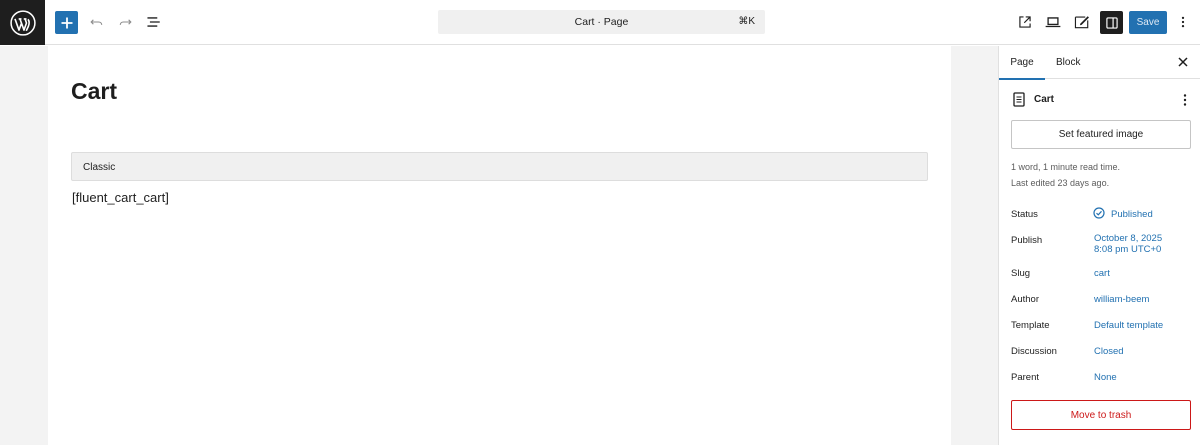  I want to click on undo-button, so click(97, 22).